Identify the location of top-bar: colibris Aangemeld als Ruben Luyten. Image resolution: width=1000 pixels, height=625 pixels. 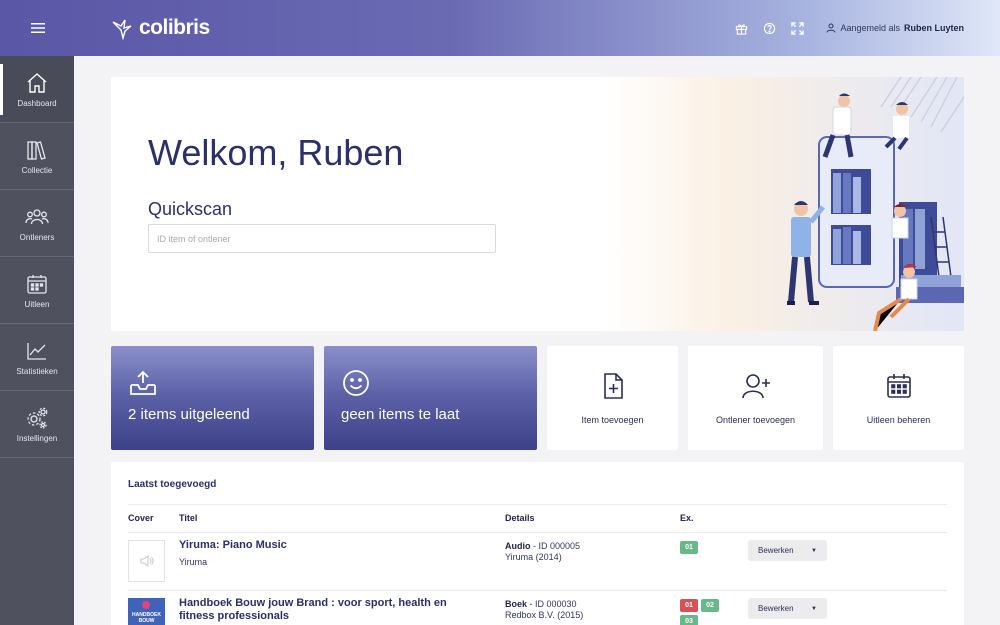
(500, 28).